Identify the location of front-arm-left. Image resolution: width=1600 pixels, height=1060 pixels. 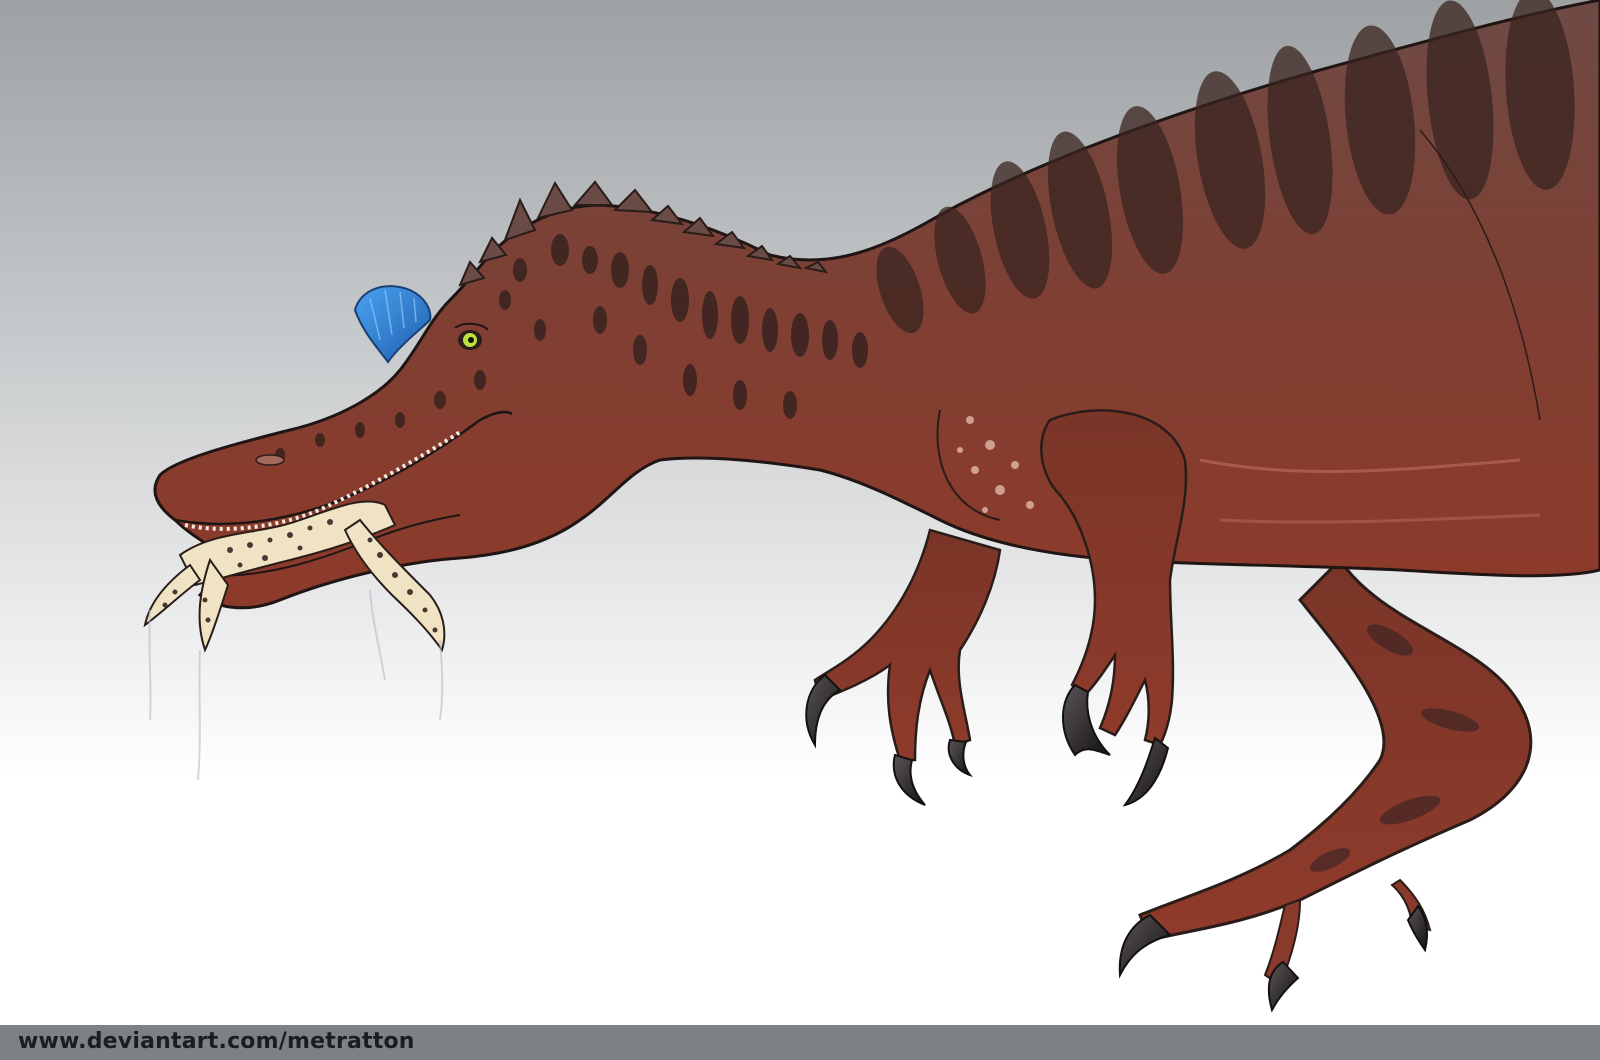
(903, 667).